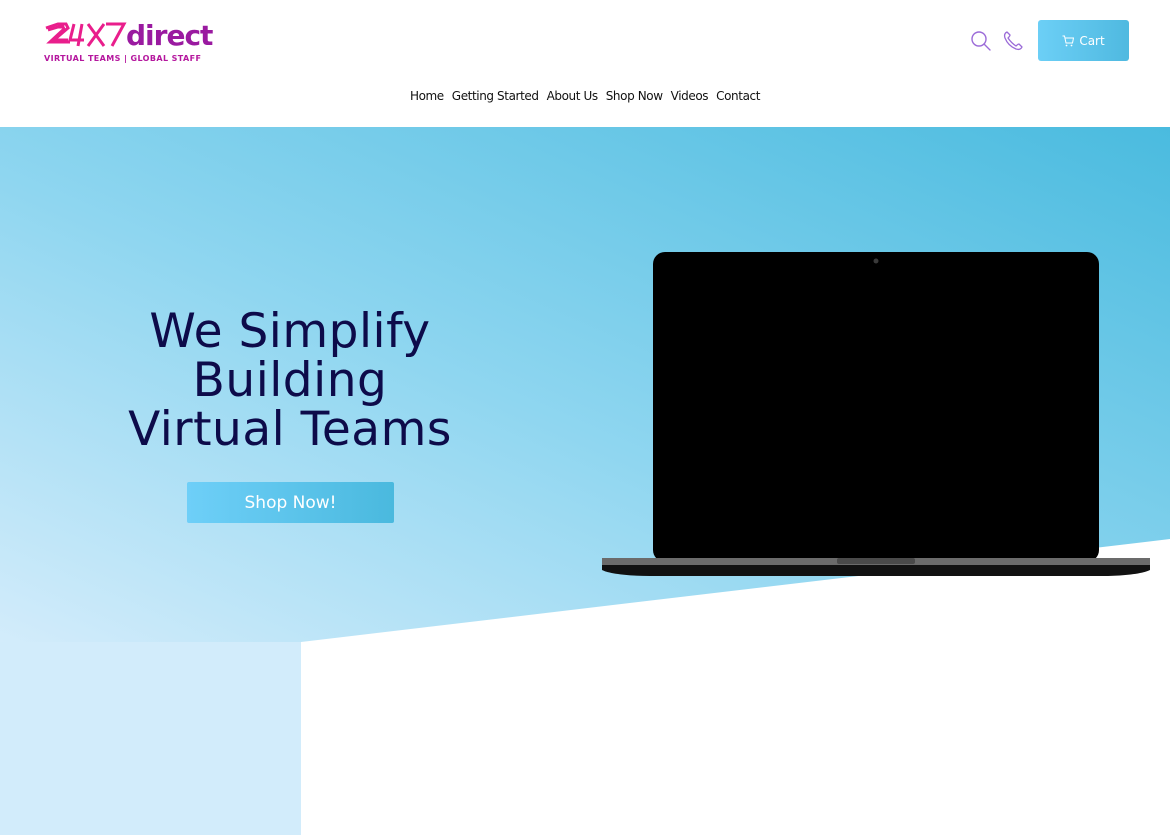  I want to click on lower-decorative-panel, so click(150, 738).